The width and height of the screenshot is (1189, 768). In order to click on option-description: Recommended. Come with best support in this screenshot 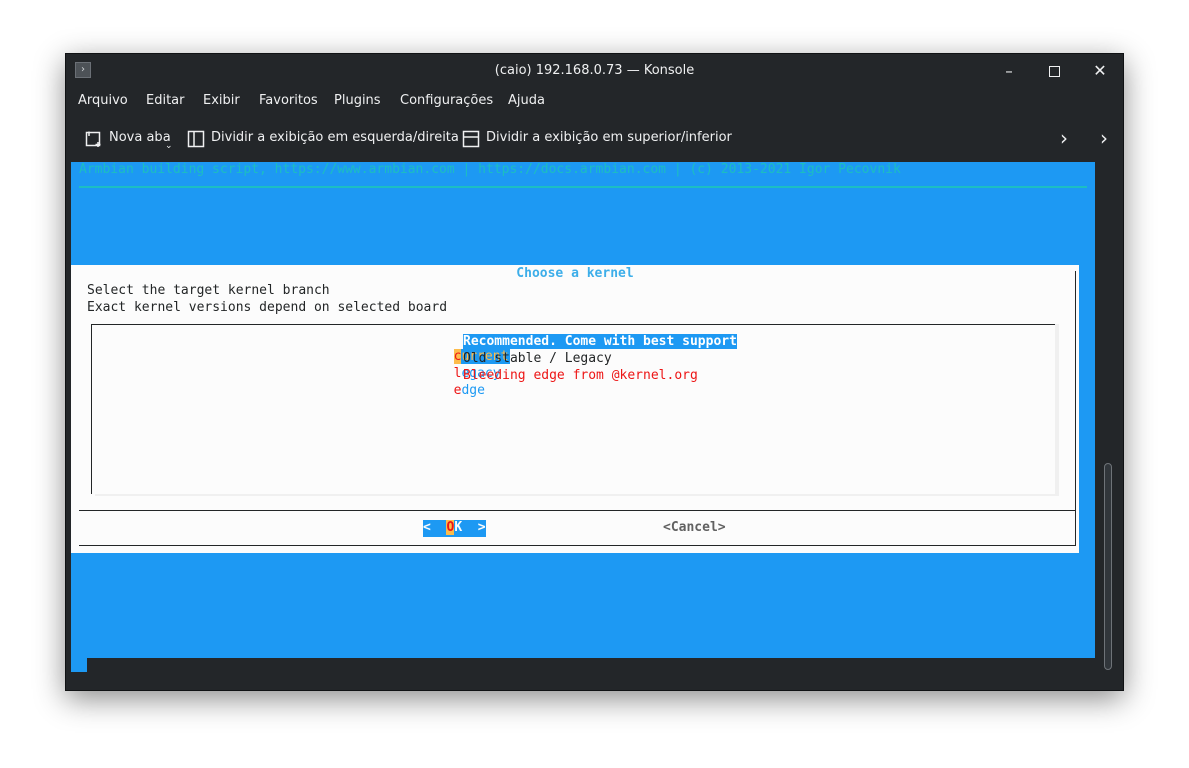, I will do `click(600, 341)`.